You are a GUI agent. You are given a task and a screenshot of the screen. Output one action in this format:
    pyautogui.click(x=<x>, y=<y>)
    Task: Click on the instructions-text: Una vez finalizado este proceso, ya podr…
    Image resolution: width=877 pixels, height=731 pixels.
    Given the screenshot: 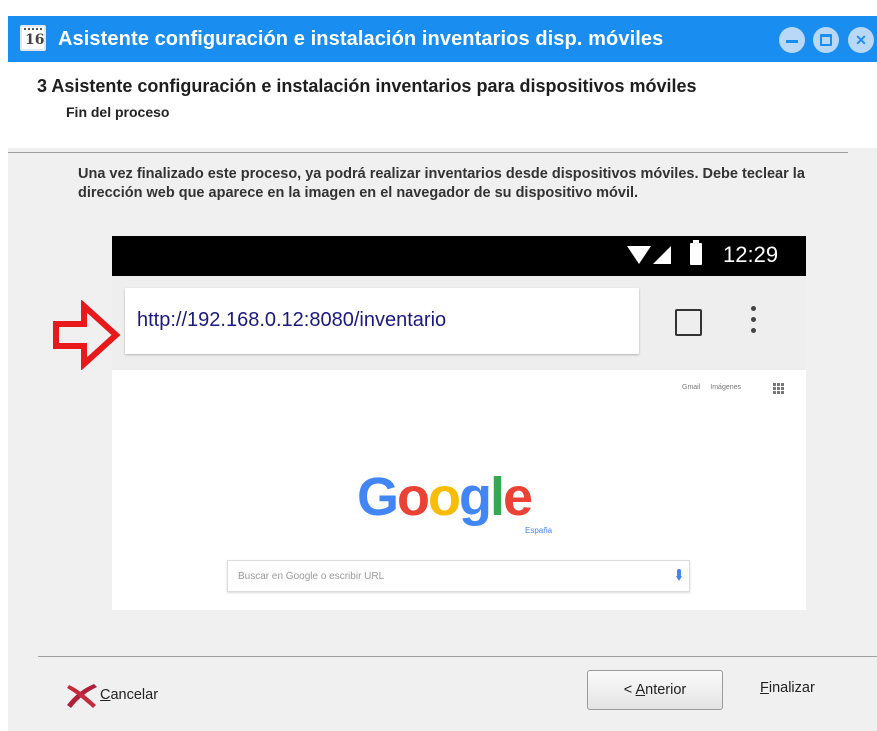 What is the action you would take?
    pyautogui.click(x=441, y=183)
    